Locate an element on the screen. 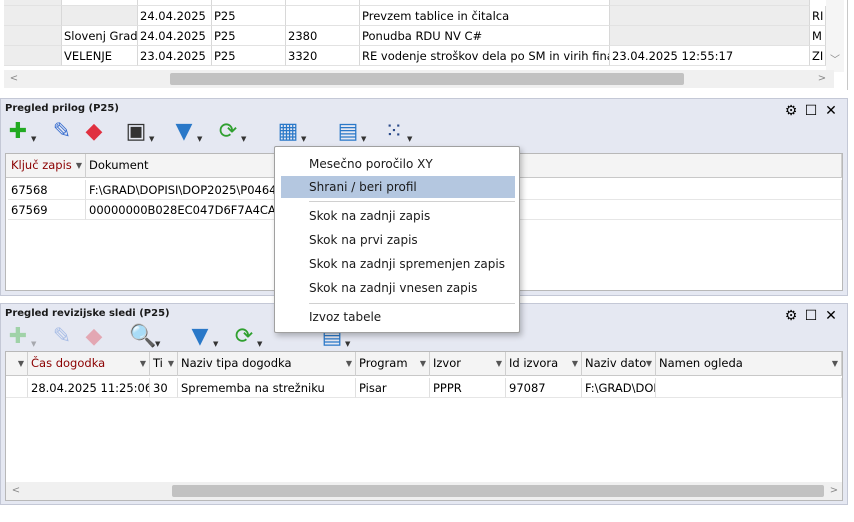 The width and height of the screenshot is (854, 522). dots-icon: ⁙ is located at coordinates (394, 131).